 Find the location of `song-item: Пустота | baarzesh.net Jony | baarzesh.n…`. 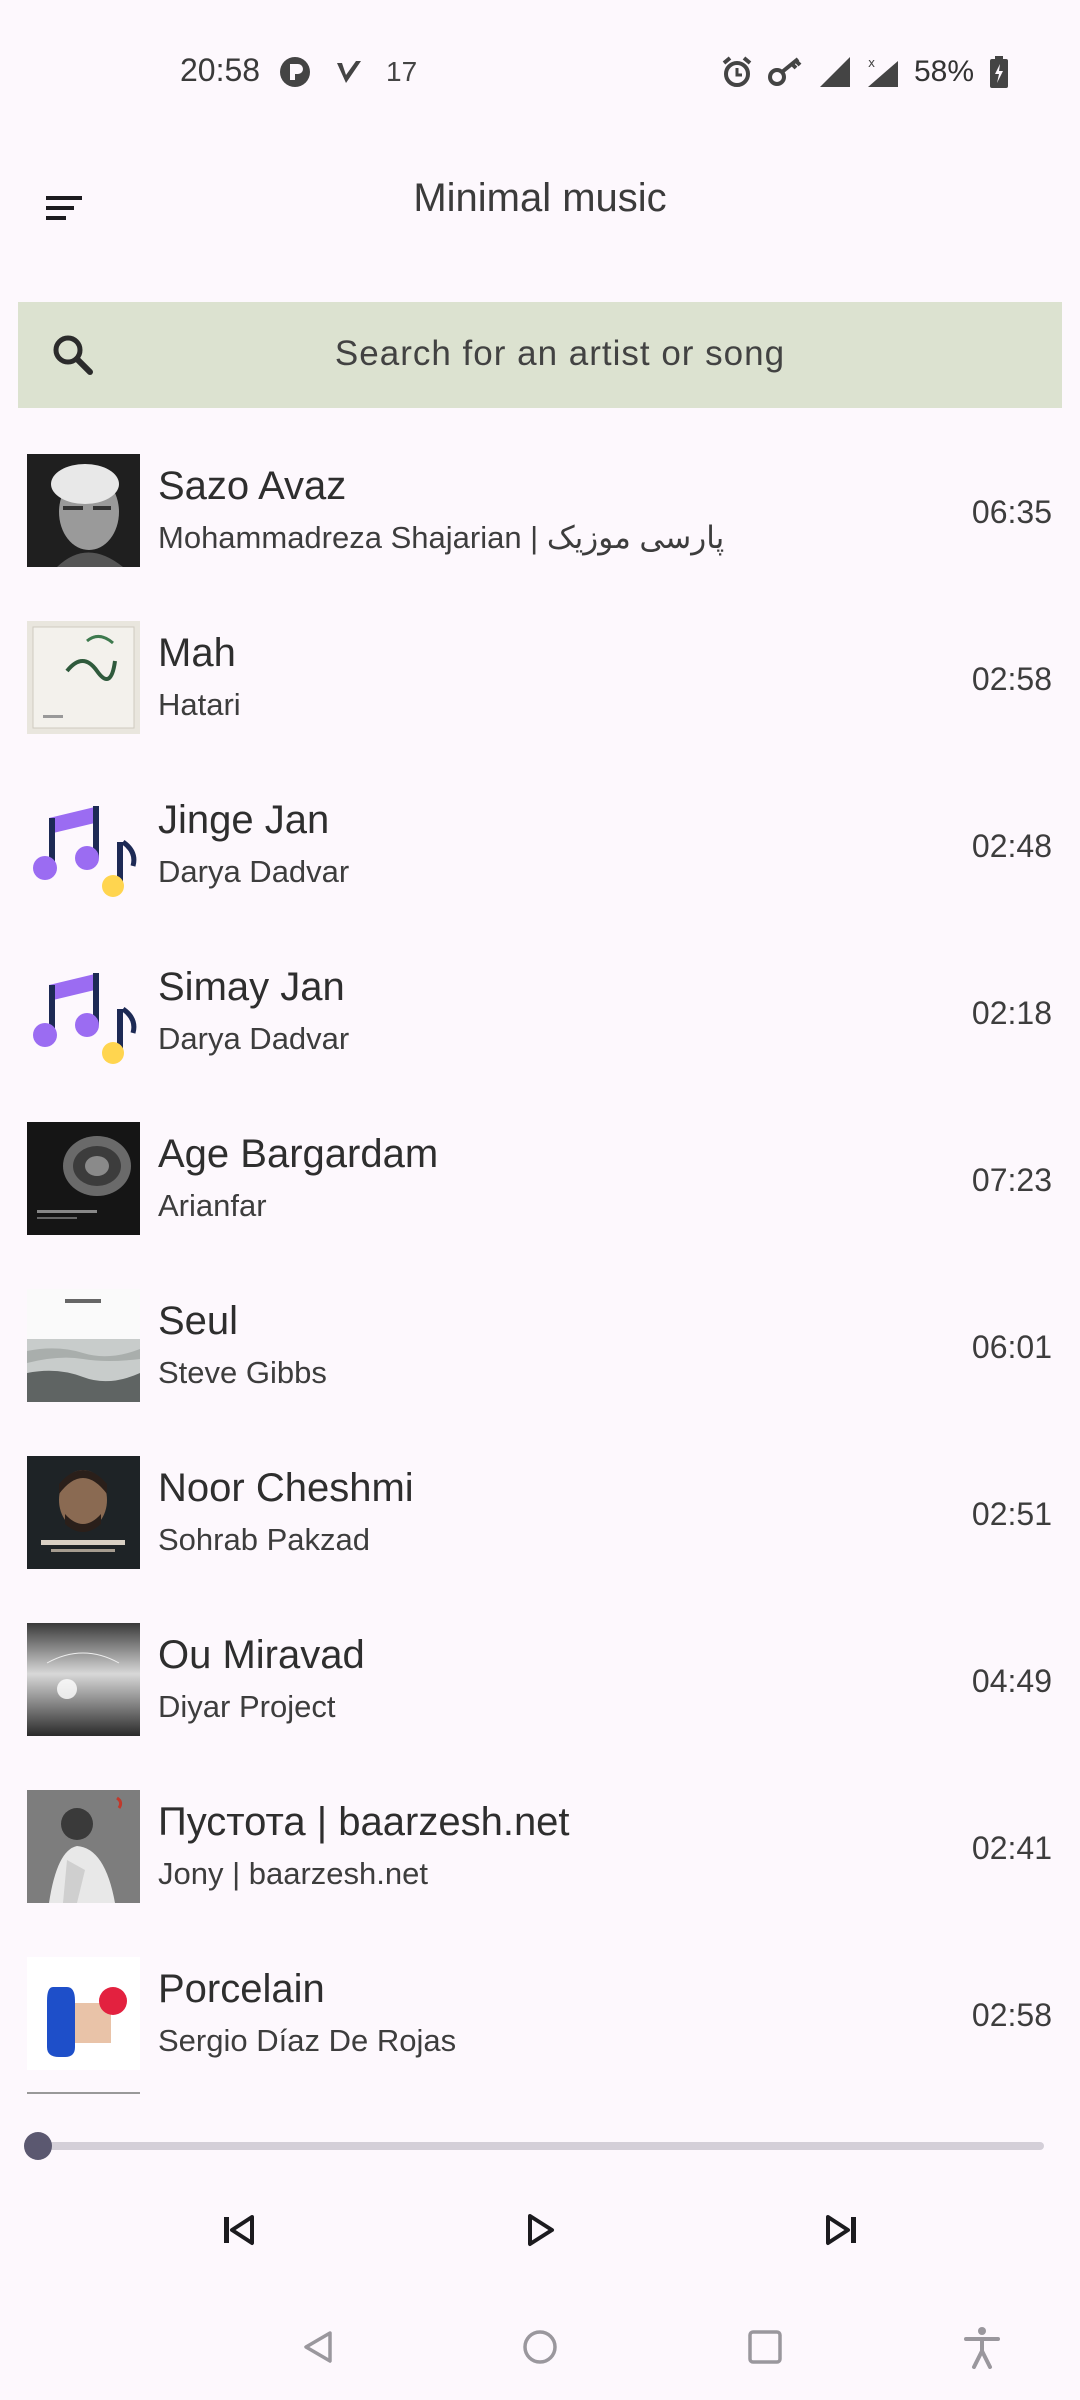

song-item: Пустота | baarzesh.net Jony | baarzesh.n… is located at coordinates (540, 1831).